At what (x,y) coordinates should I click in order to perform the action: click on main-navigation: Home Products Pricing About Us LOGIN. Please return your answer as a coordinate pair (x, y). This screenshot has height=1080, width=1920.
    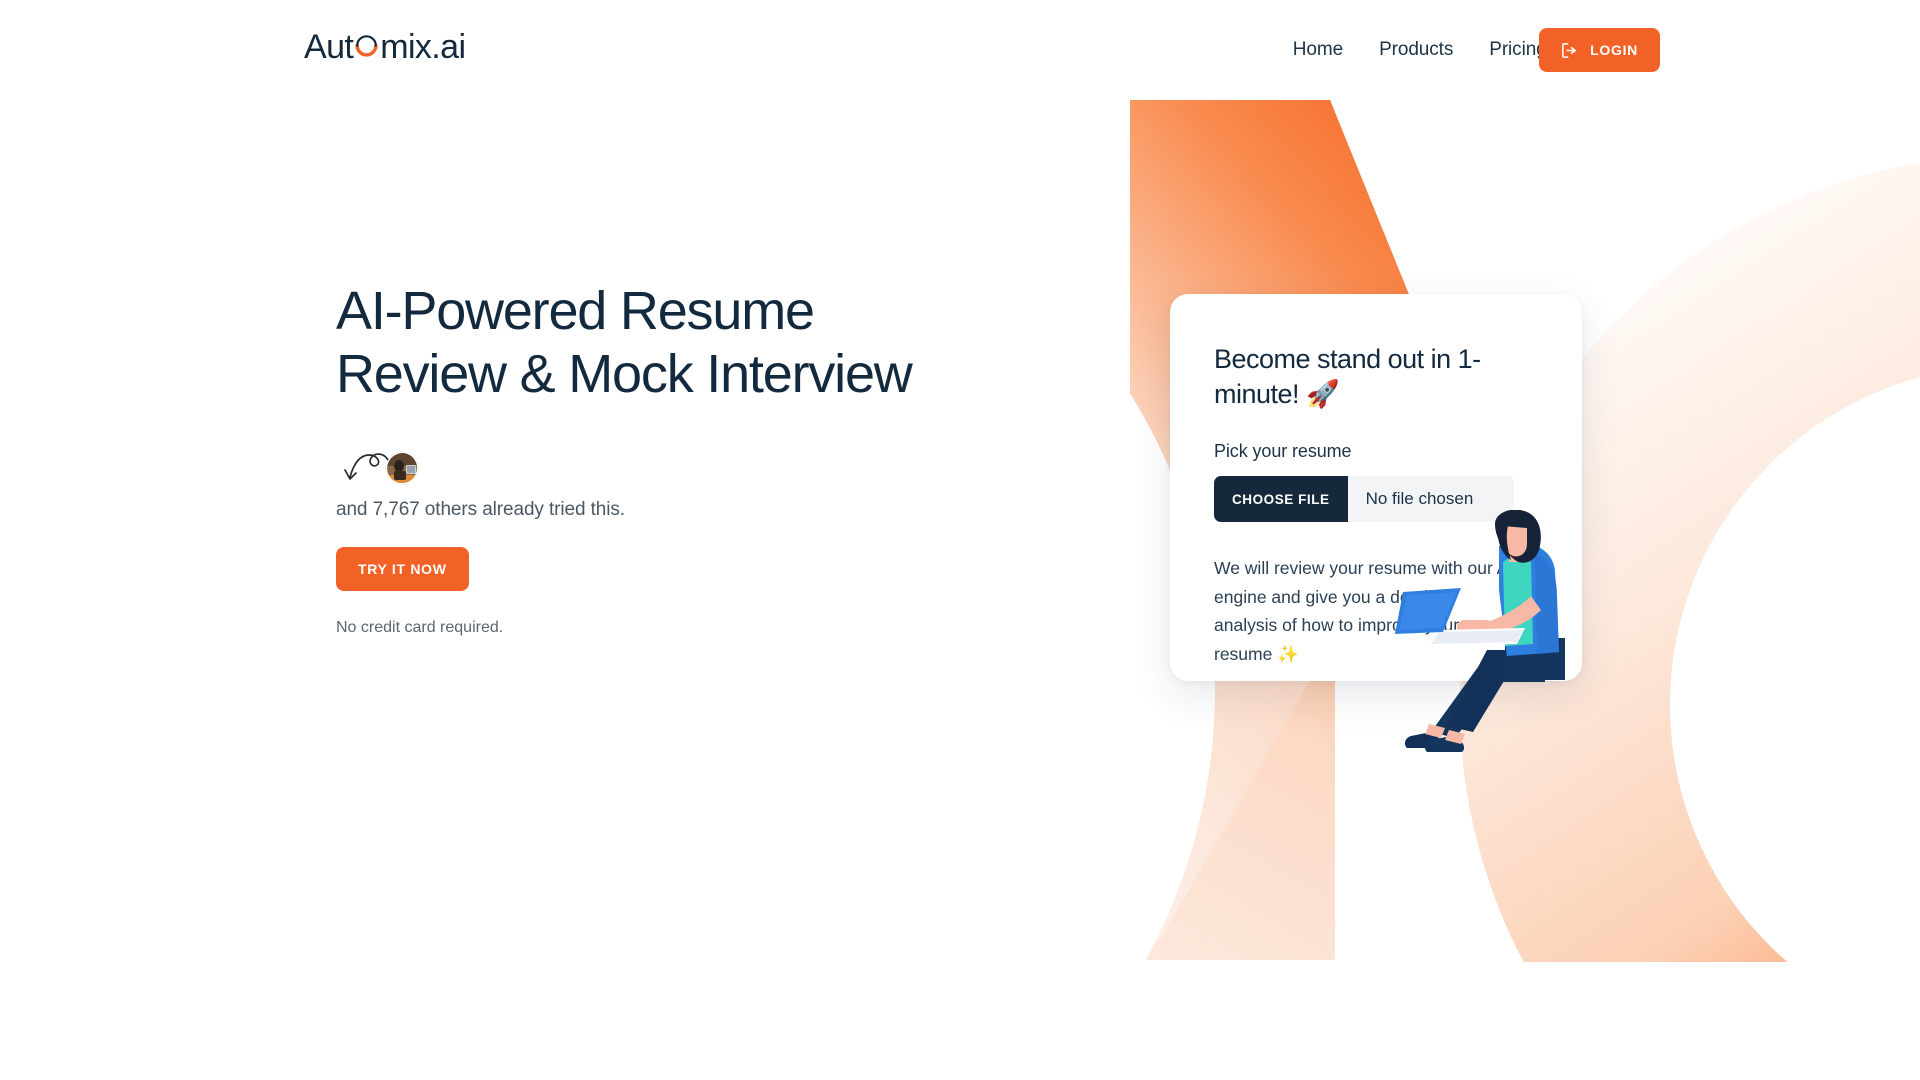
    Looking at the image, I should click on (1476, 50).